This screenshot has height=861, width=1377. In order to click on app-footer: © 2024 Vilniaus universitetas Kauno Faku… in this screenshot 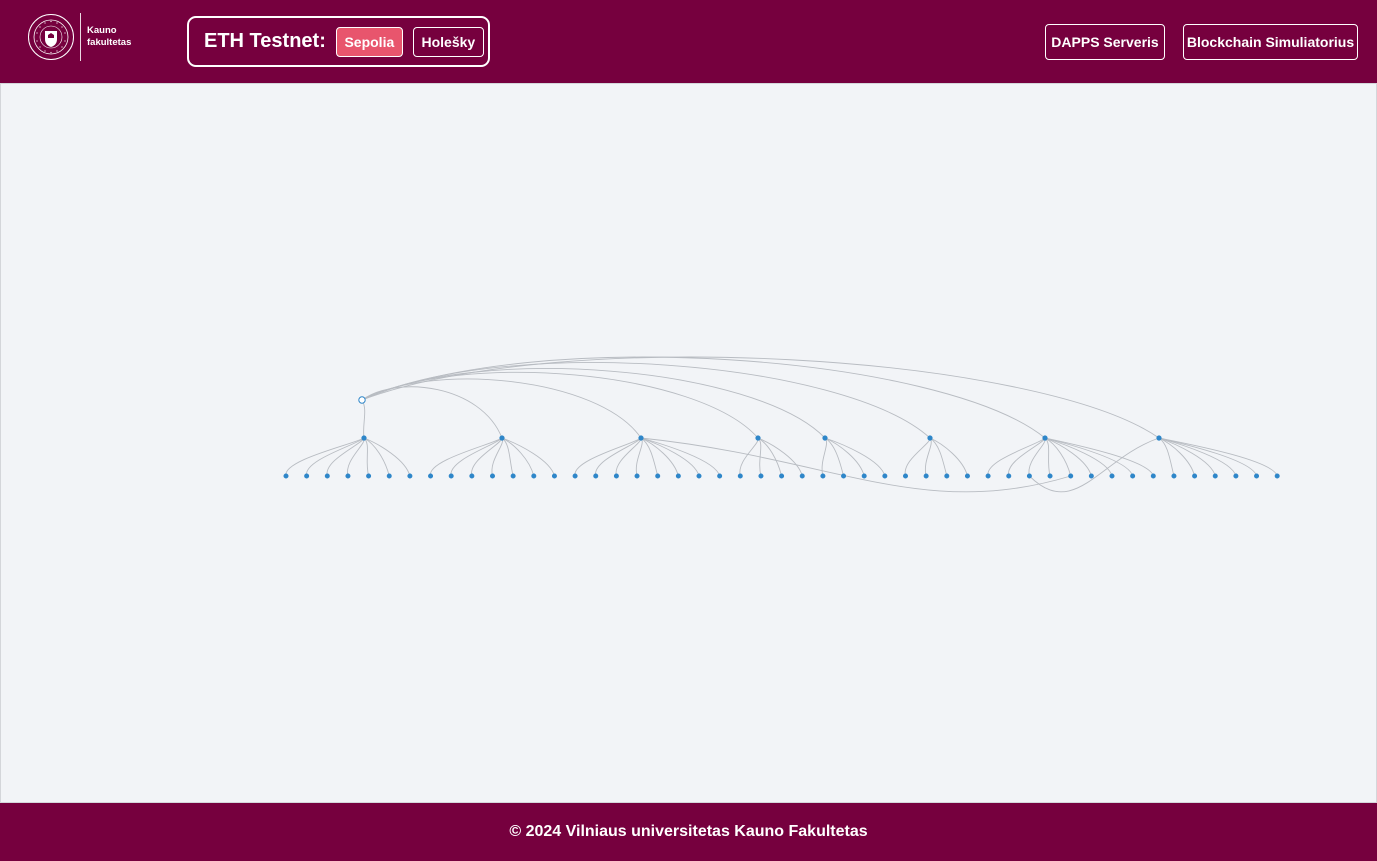, I will do `click(688, 832)`.